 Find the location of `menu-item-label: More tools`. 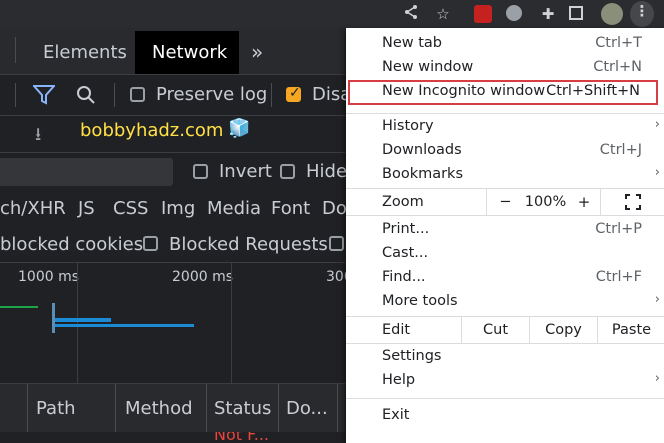

menu-item-label: More tools is located at coordinates (420, 301).